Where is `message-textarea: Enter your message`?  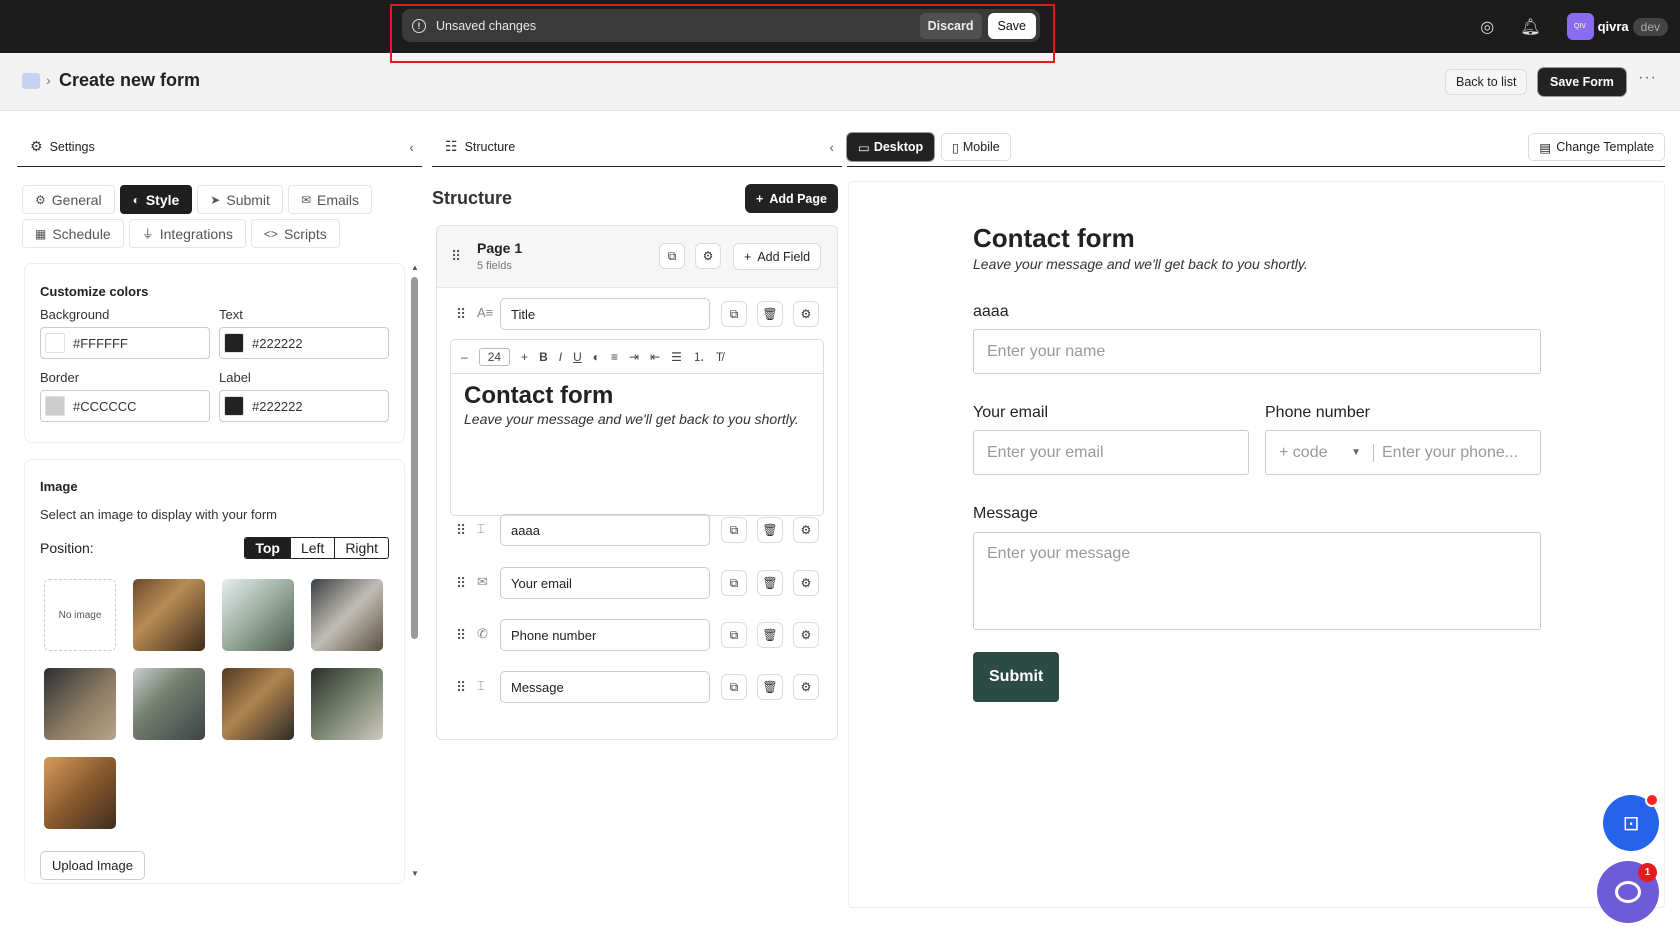 message-textarea: Enter your message is located at coordinates (1257, 581).